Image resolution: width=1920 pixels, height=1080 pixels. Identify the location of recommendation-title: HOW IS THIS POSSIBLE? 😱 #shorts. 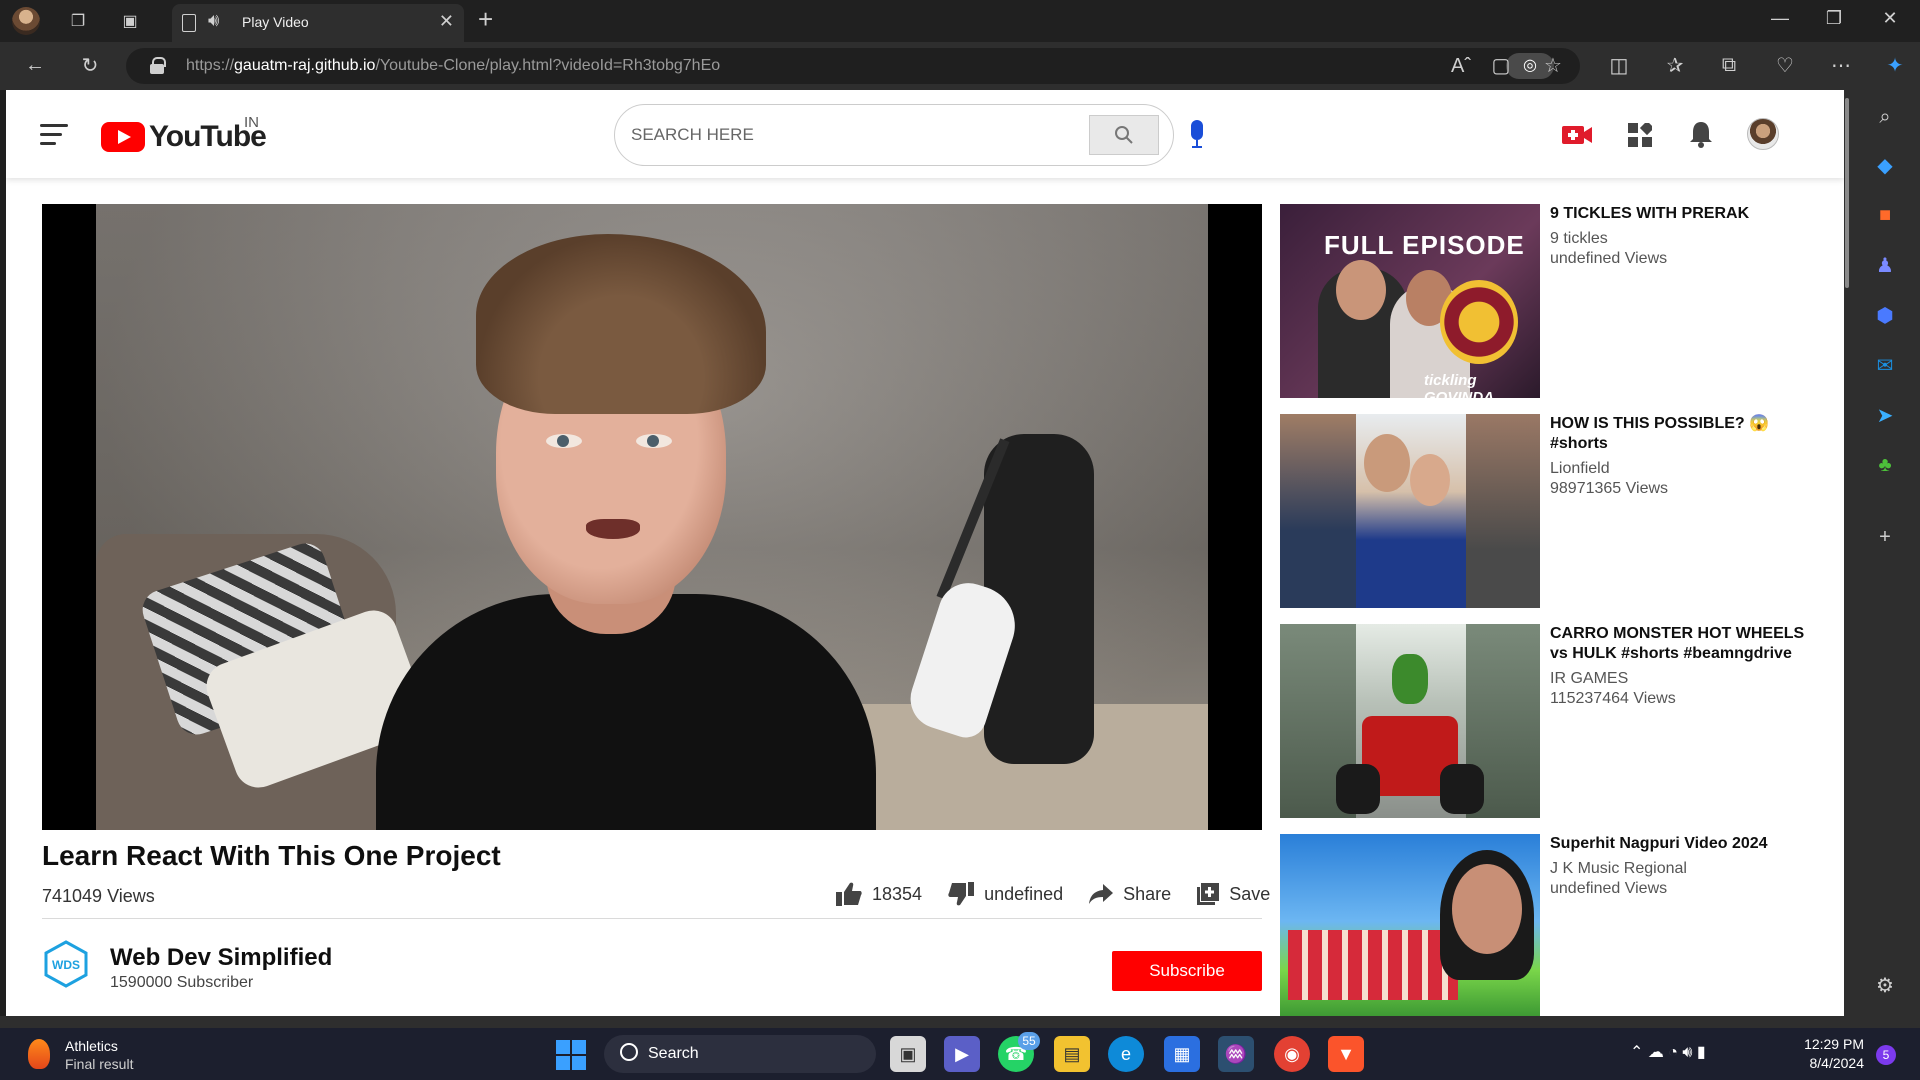
(1685, 434).